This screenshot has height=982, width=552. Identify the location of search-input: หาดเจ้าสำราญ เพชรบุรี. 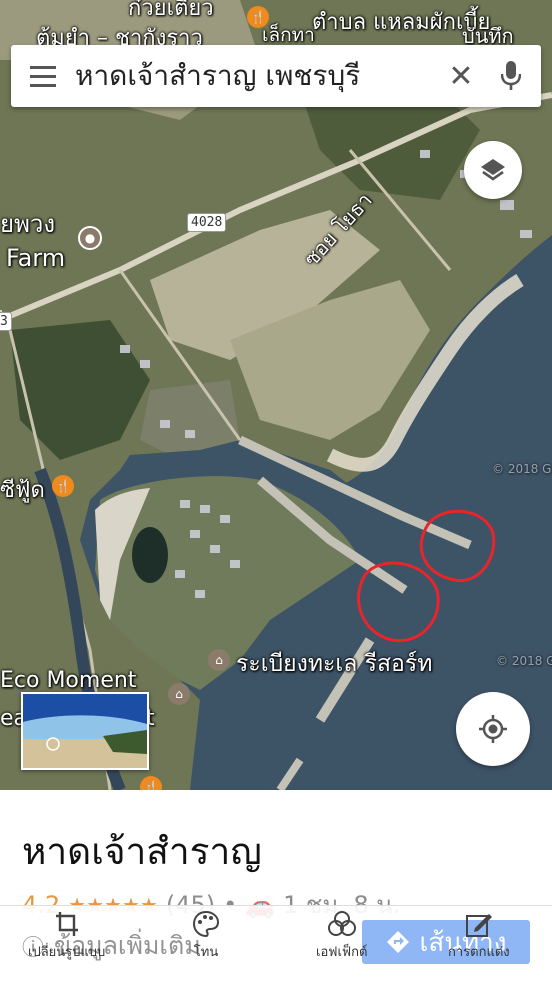
(258, 76).